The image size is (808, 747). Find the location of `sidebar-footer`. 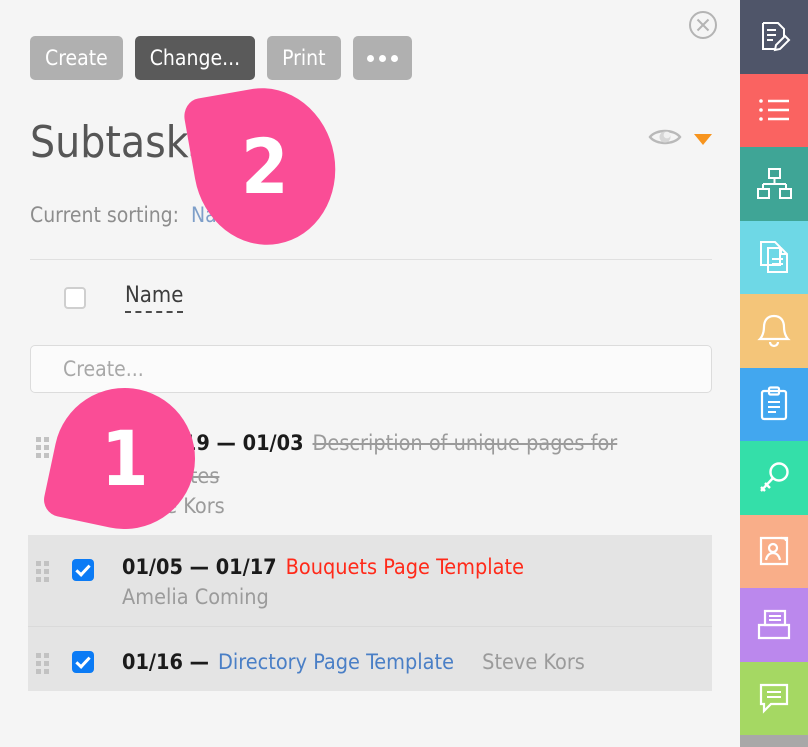

sidebar-footer is located at coordinates (774, 741).